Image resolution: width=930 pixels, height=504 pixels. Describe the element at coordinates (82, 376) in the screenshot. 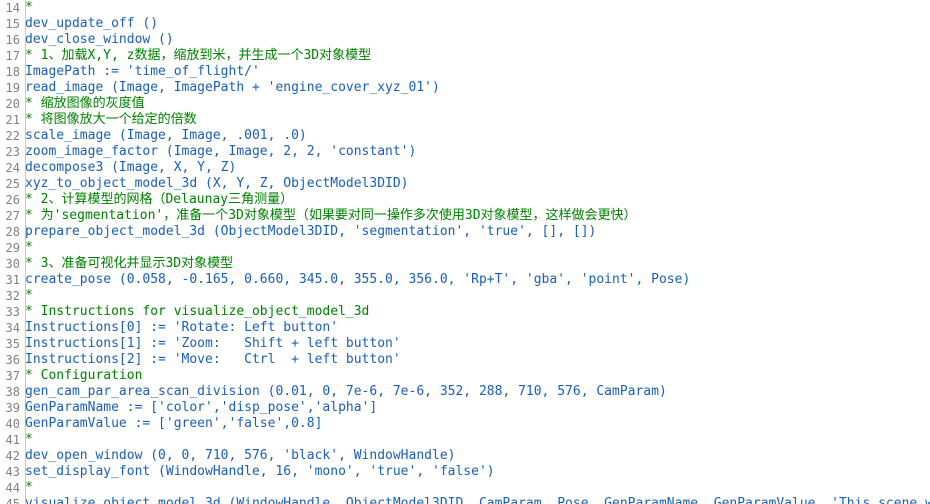

I see `code-comment-text: * Configuration` at that location.